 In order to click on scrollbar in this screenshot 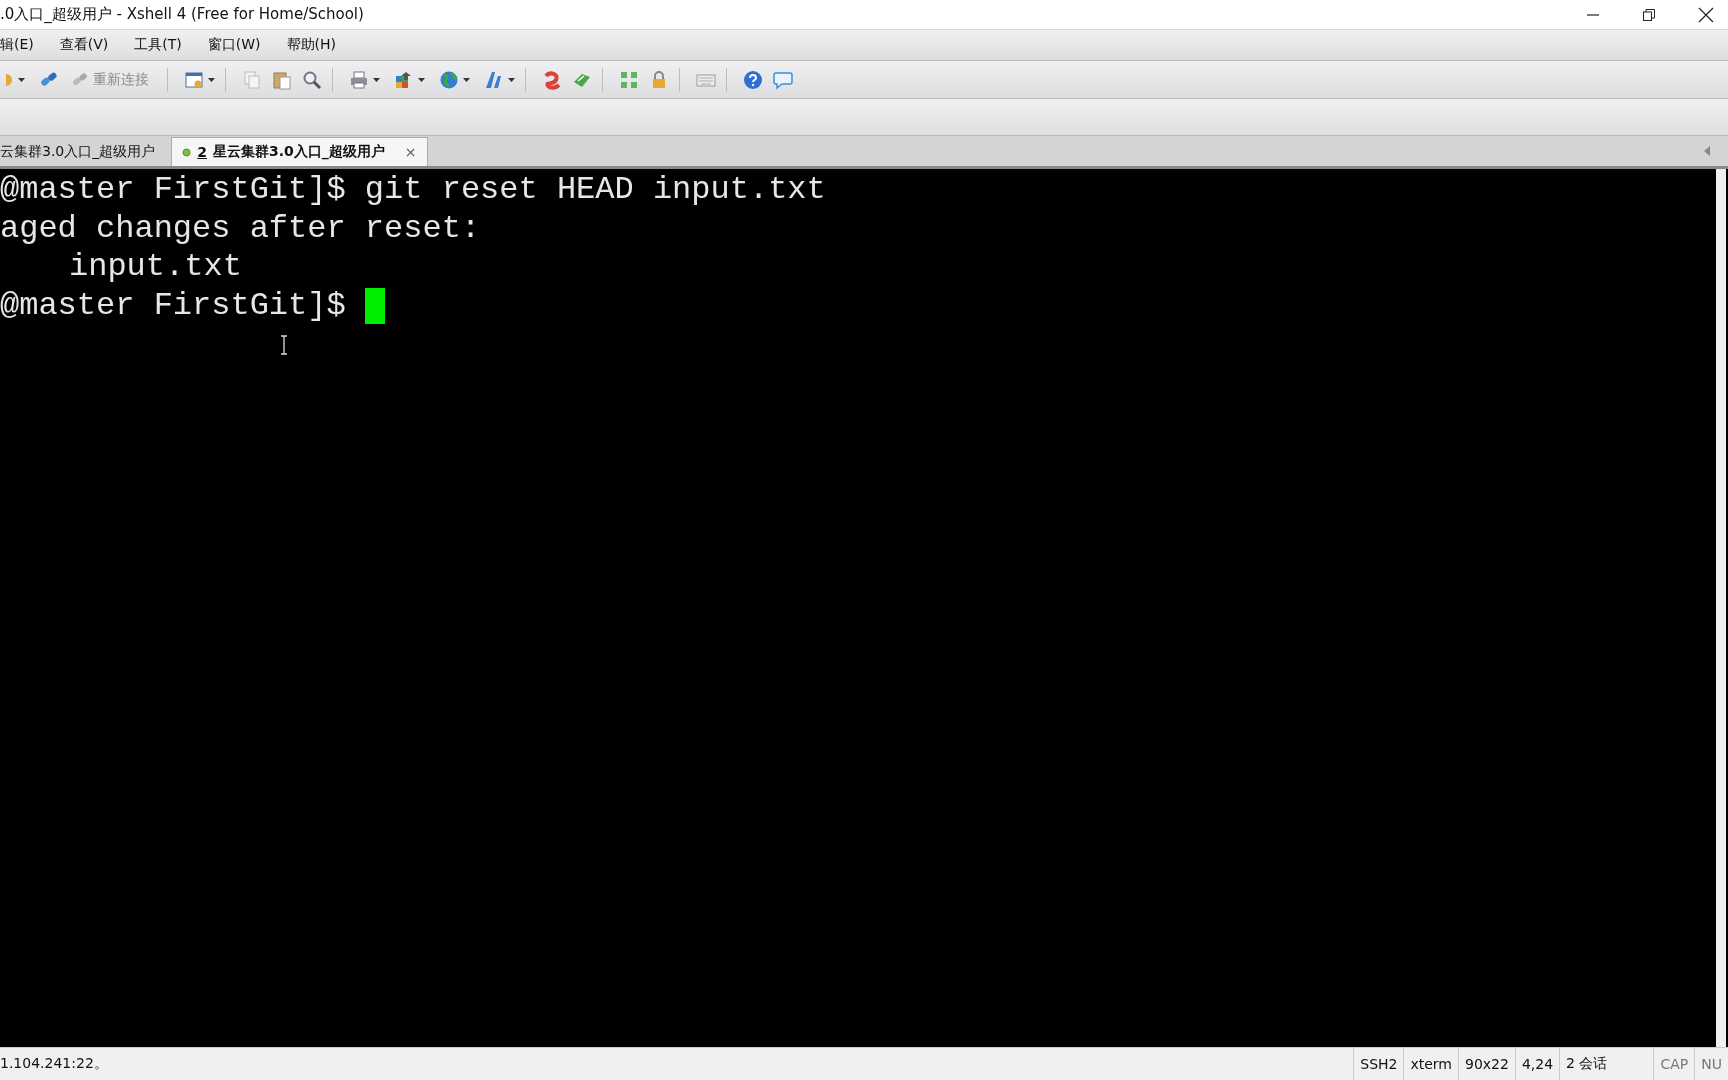, I will do `click(1721, 608)`.